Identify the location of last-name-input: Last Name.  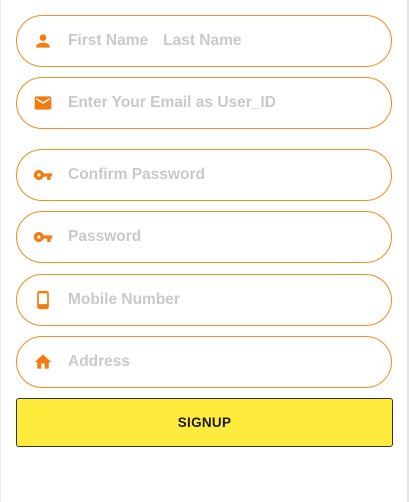
(202, 41).